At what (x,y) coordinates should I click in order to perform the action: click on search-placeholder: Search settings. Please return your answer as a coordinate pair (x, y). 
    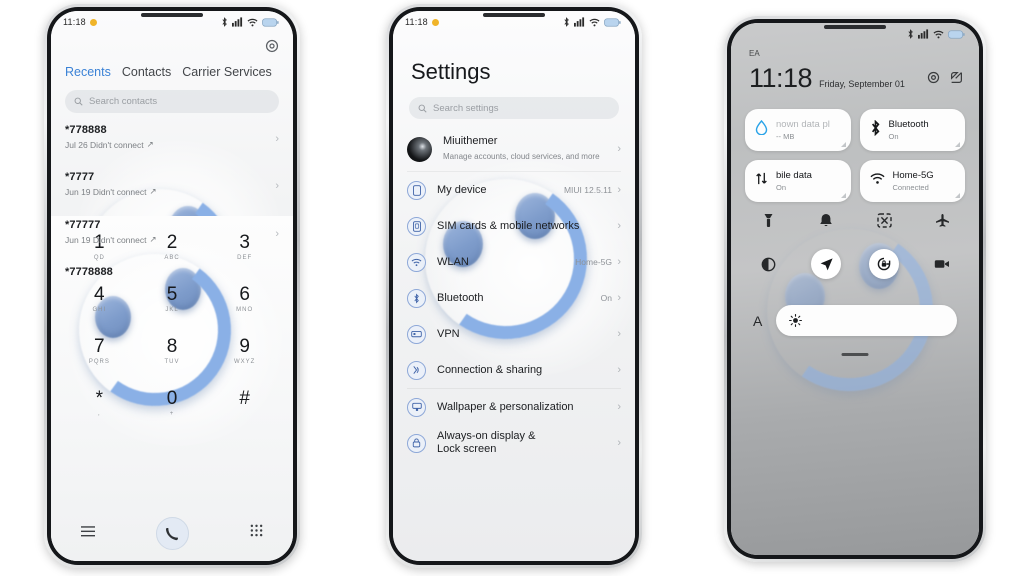
    Looking at the image, I should click on (466, 108).